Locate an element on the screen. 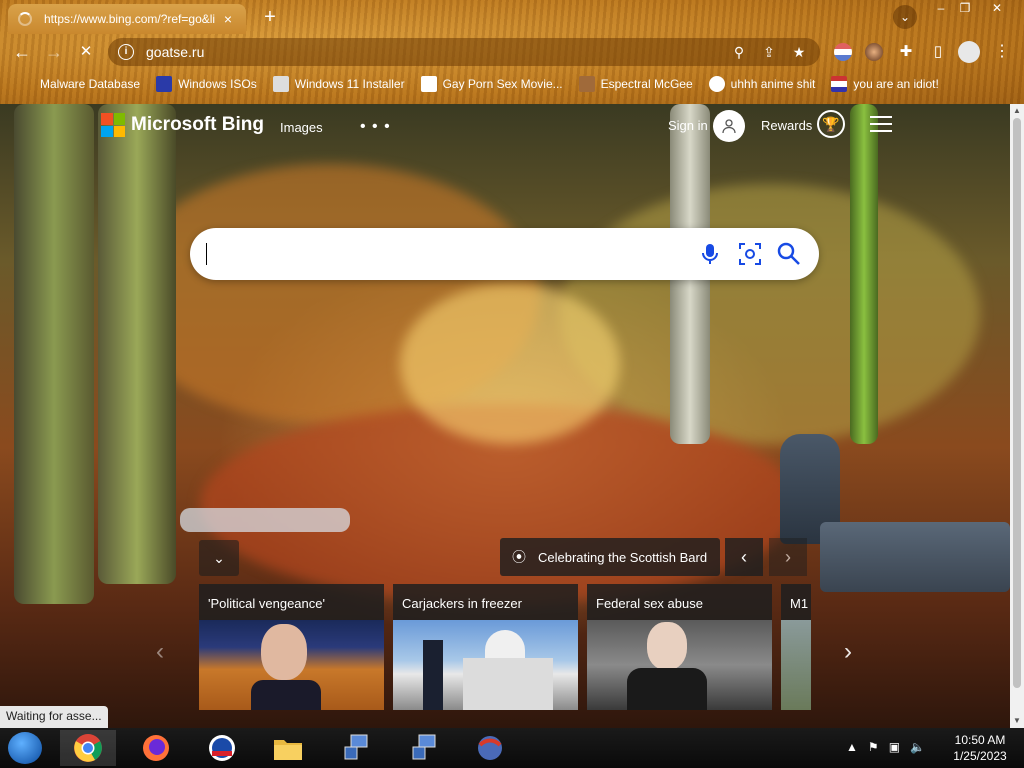  search-input is located at coordinates (446, 254).